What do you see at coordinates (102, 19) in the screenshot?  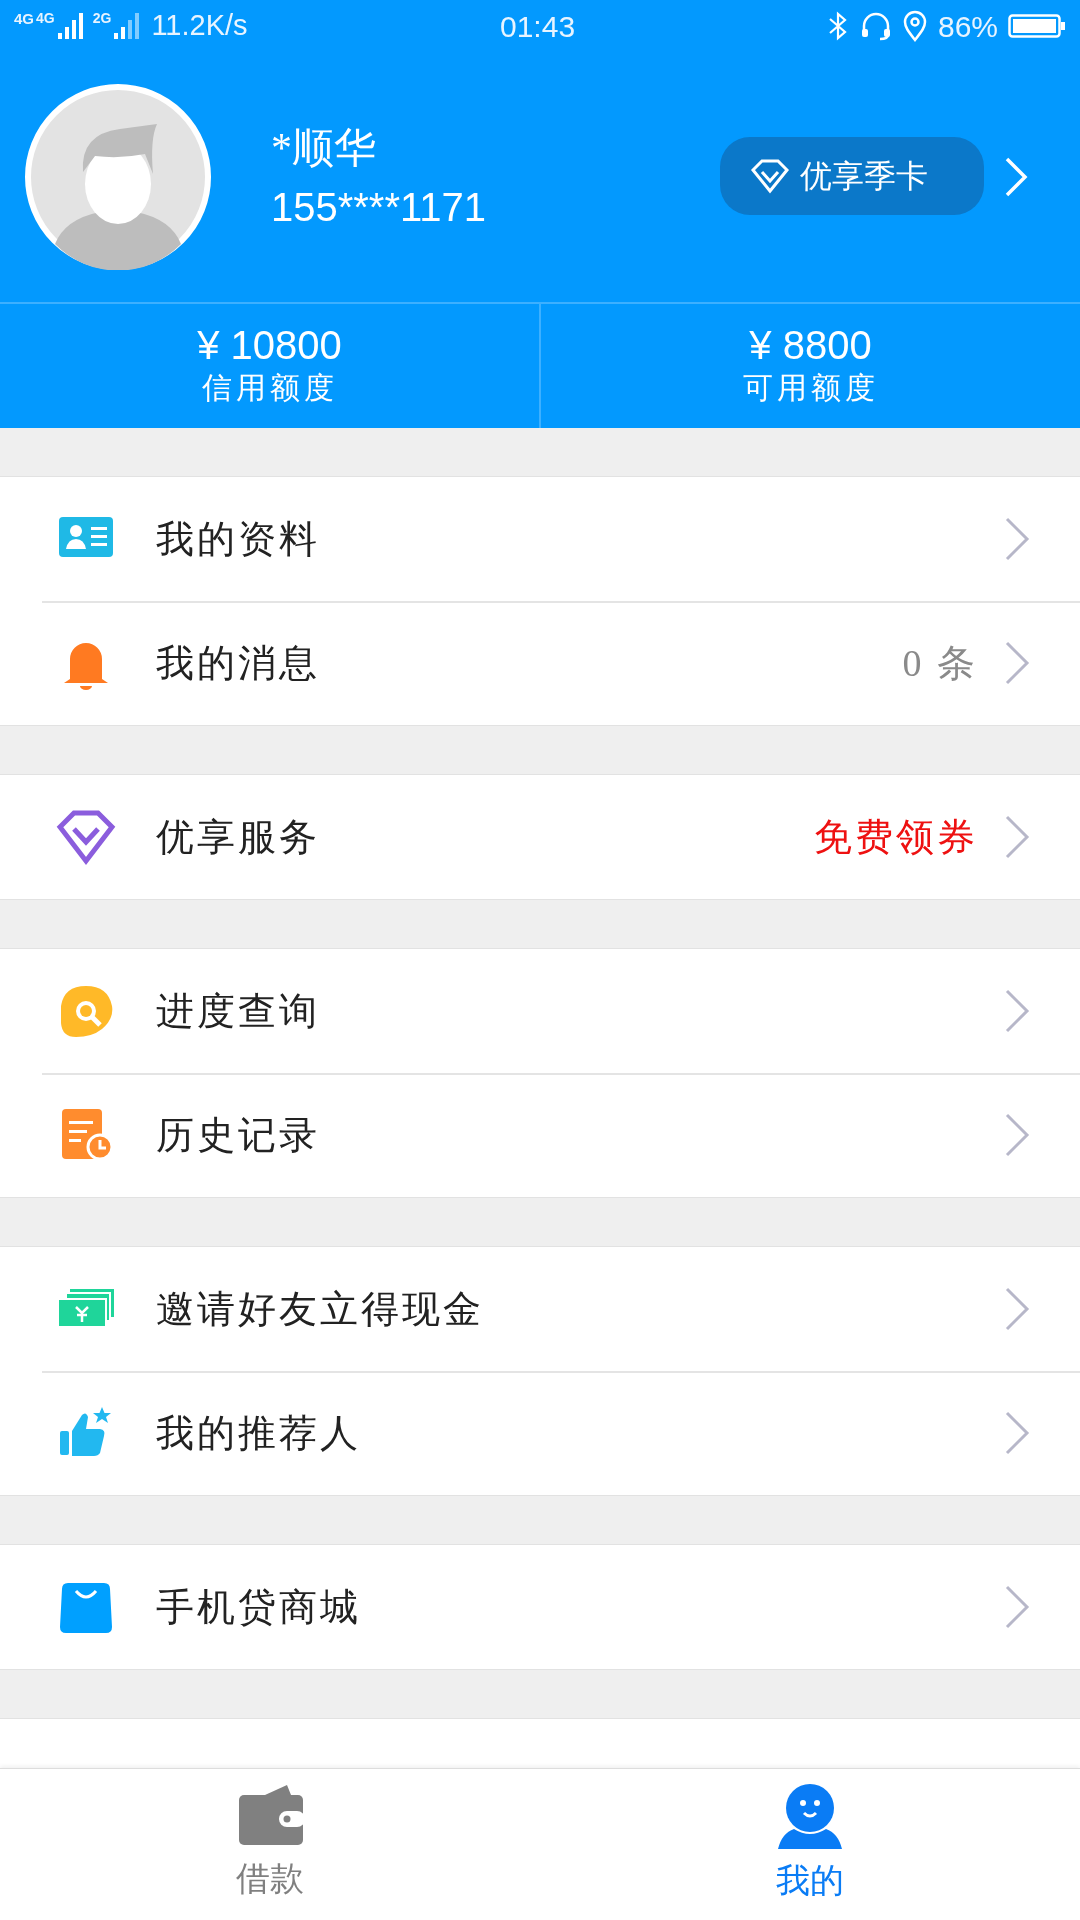 I see `network-label: 2G` at bounding box center [102, 19].